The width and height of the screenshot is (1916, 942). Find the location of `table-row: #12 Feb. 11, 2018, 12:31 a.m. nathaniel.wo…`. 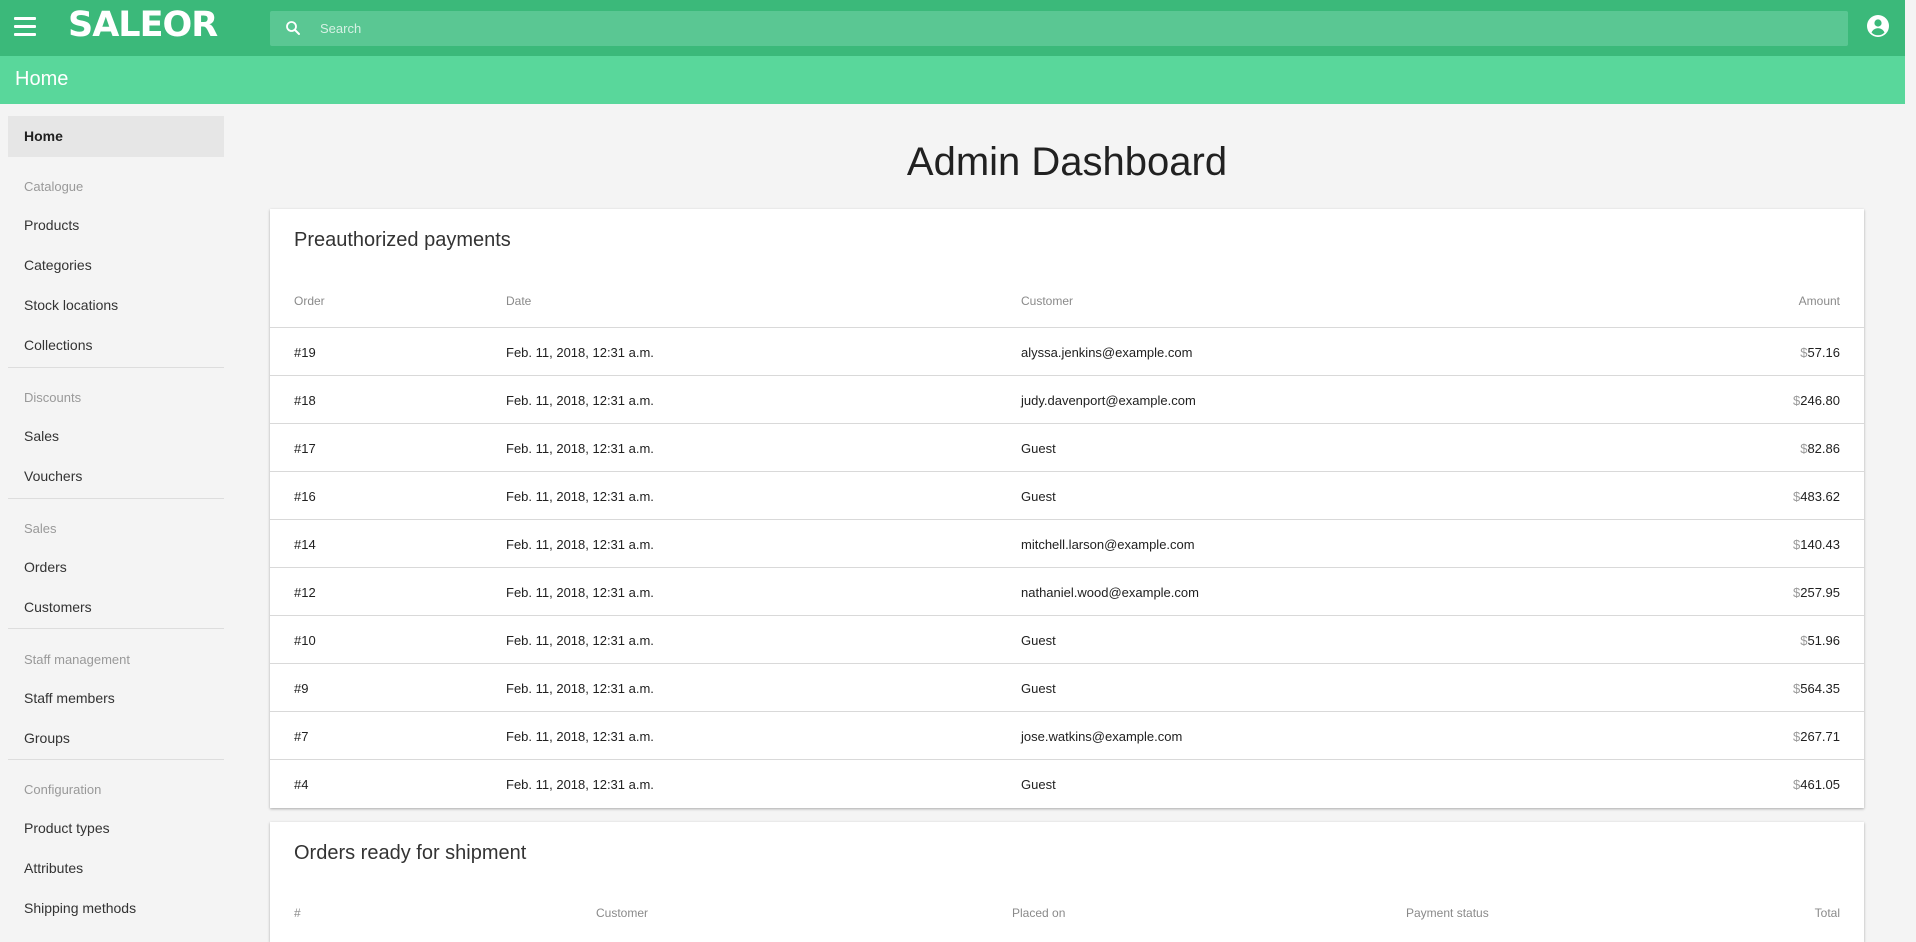

table-row: #12 Feb. 11, 2018, 12:31 a.m. nathaniel.wo… is located at coordinates (1067, 591).